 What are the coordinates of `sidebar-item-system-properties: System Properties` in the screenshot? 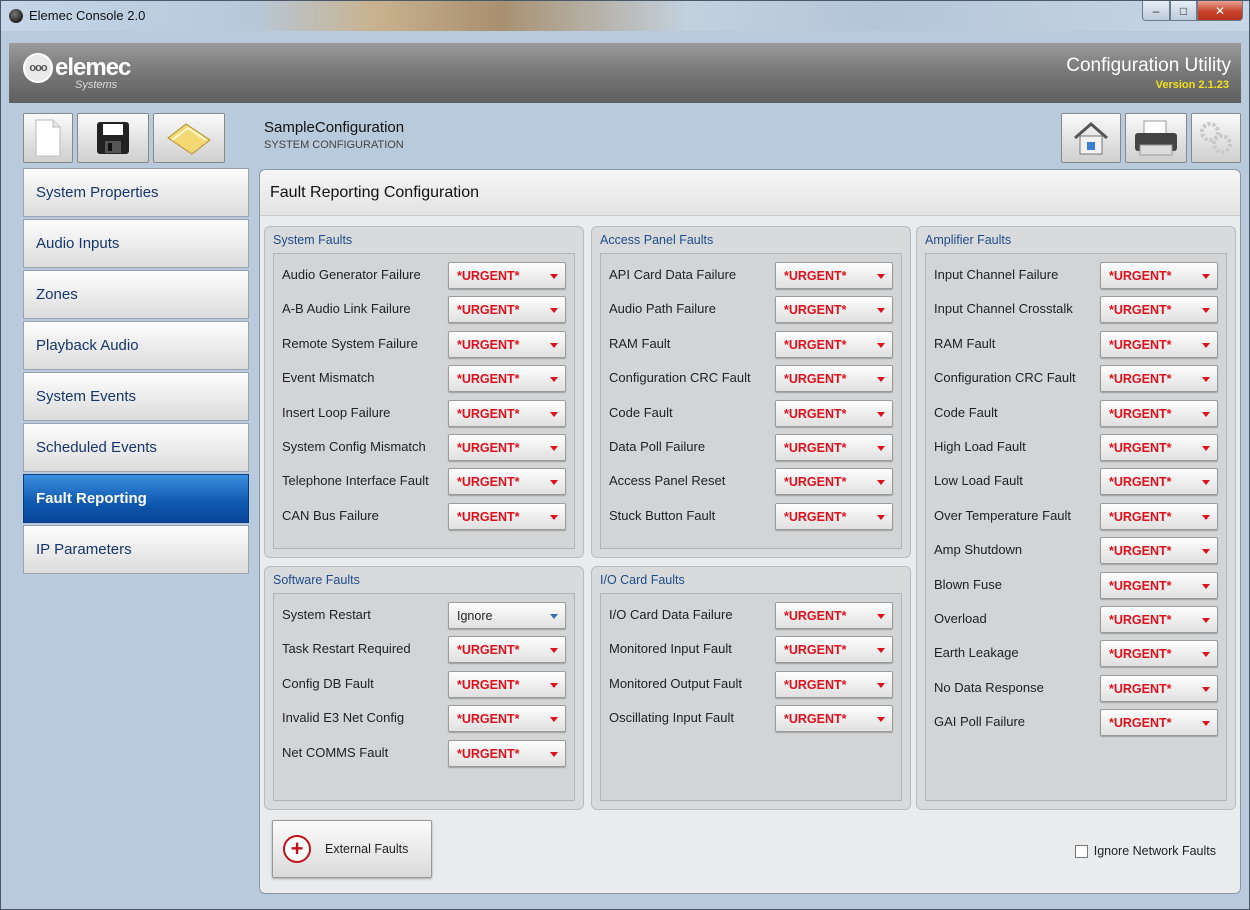 It's located at (136, 192).